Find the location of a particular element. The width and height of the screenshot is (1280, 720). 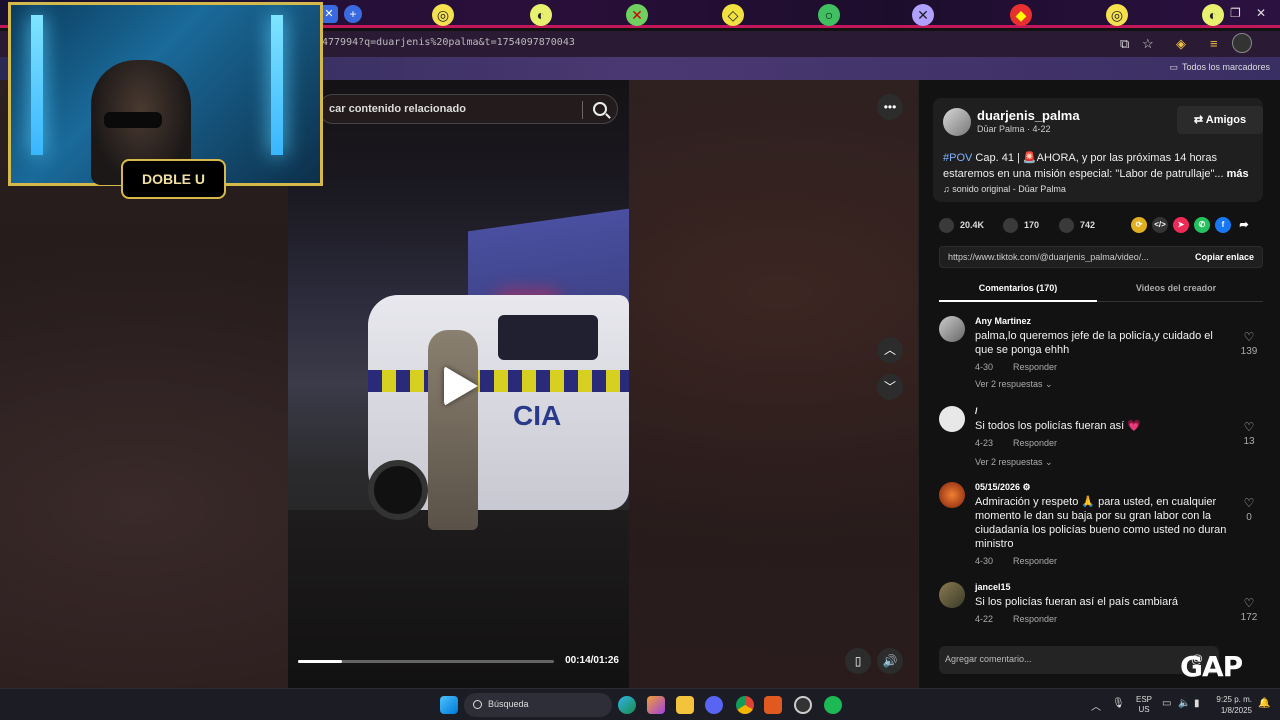

comment-meta: 4-23 Responder is located at coordinates (1016, 443).